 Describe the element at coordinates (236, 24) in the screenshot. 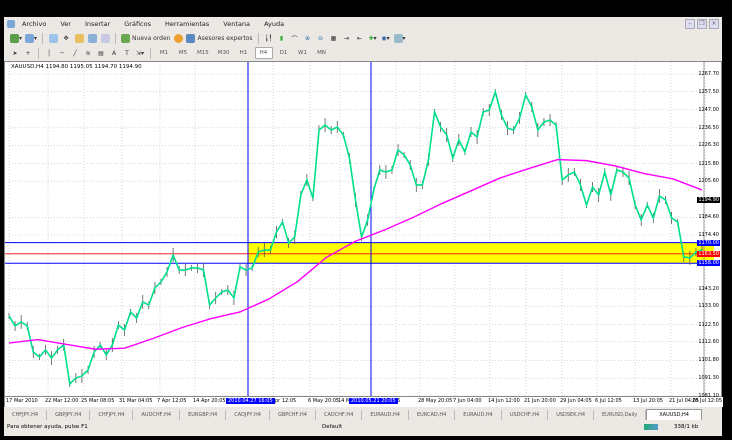

I see `menu-ventana: Ventana` at that location.